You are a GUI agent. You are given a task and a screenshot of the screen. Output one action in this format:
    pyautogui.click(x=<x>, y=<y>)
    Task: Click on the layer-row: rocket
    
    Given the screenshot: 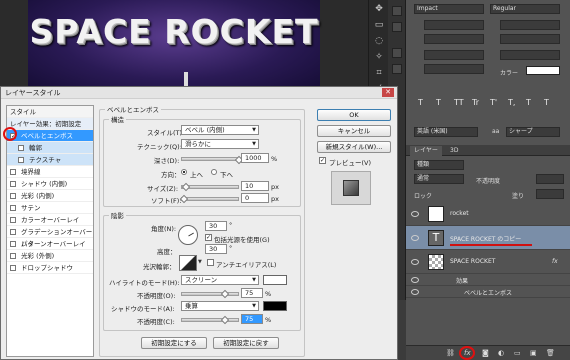 What is the action you would take?
    pyautogui.click(x=488, y=214)
    